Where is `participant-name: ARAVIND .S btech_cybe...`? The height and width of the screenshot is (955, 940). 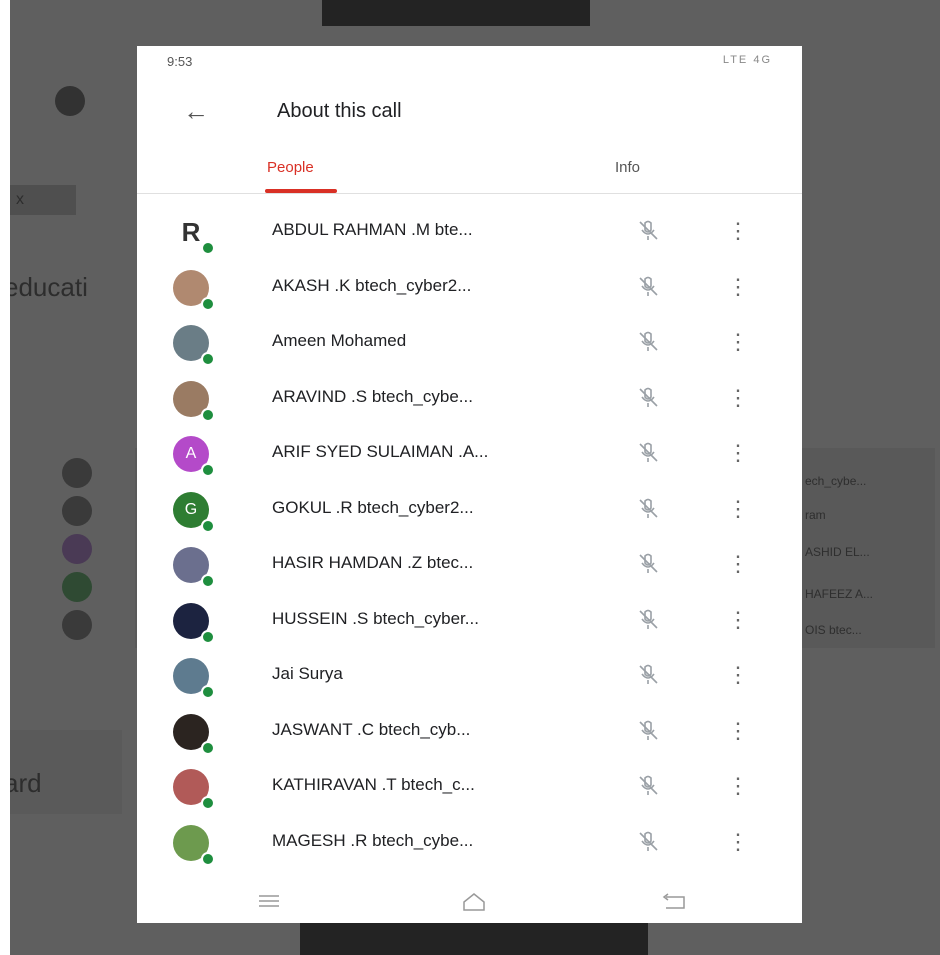 participant-name: ARAVIND .S btech_cybe... is located at coordinates (372, 396).